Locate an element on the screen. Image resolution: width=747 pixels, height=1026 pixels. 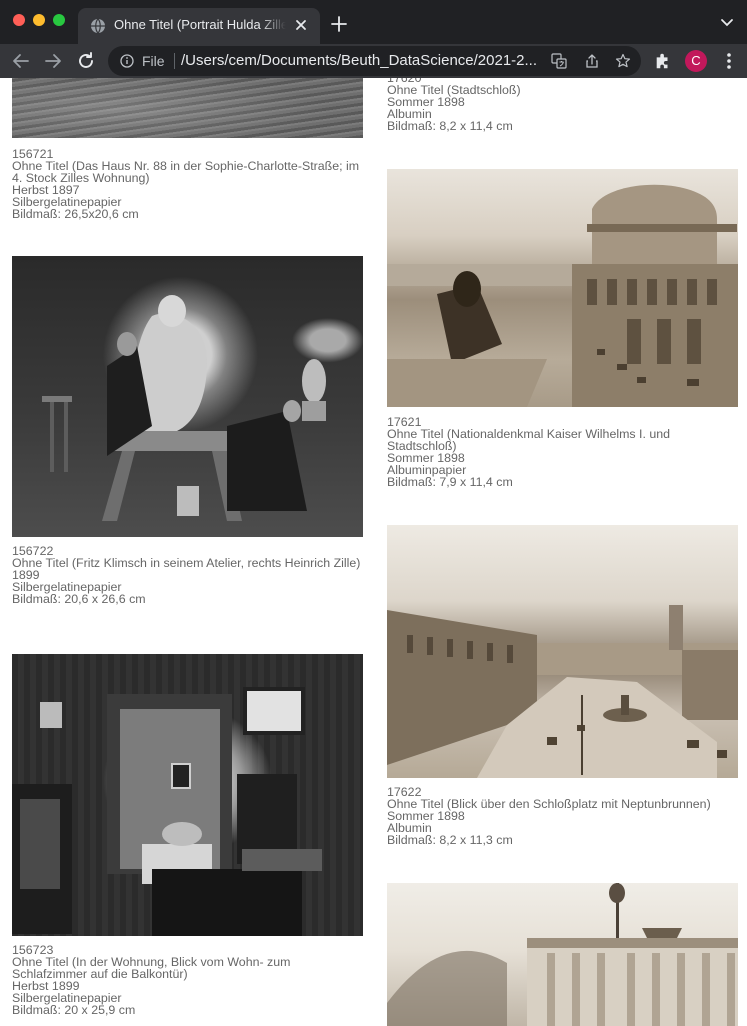
extensions-puzzle-icon is located at coordinates (663, 61).